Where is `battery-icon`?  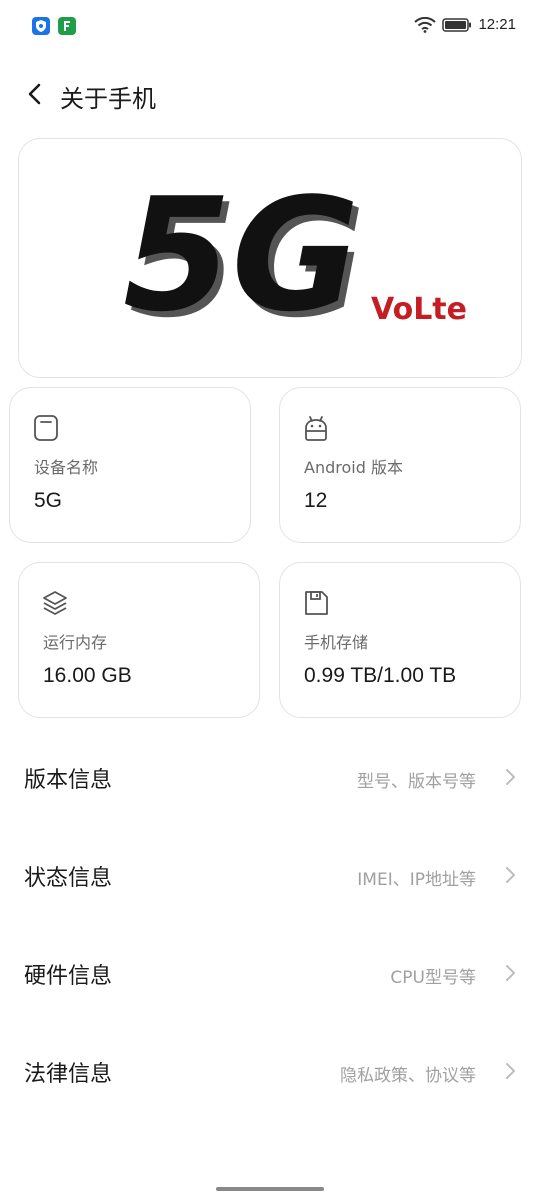 battery-icon is located at coordinates (457, 24).